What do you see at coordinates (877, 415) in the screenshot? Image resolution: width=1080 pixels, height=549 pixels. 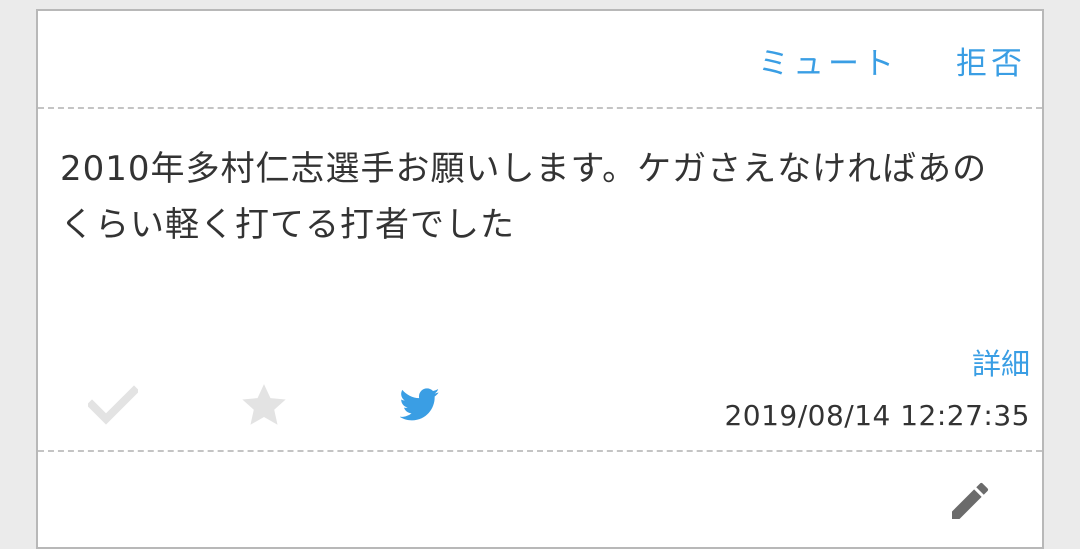 I see `post-timestamp: 2019/08/14 12:27:35` at bounding box center [877, 415].